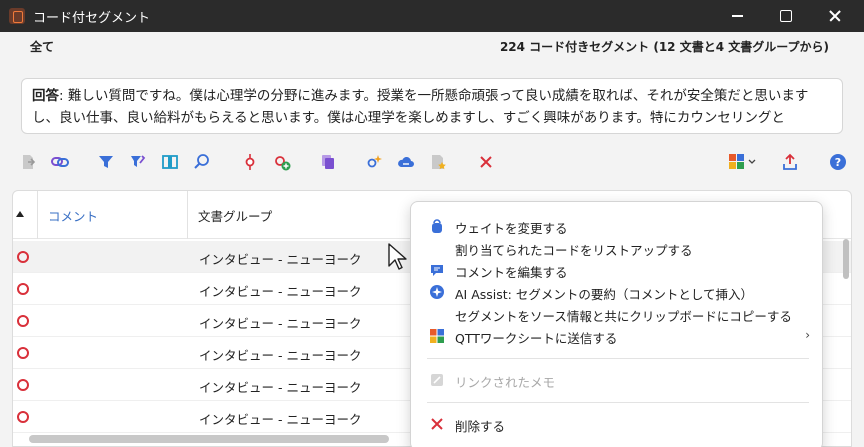 This screenshot has height=447, width=864. I want to click on comment-icon, so click(437, 270).